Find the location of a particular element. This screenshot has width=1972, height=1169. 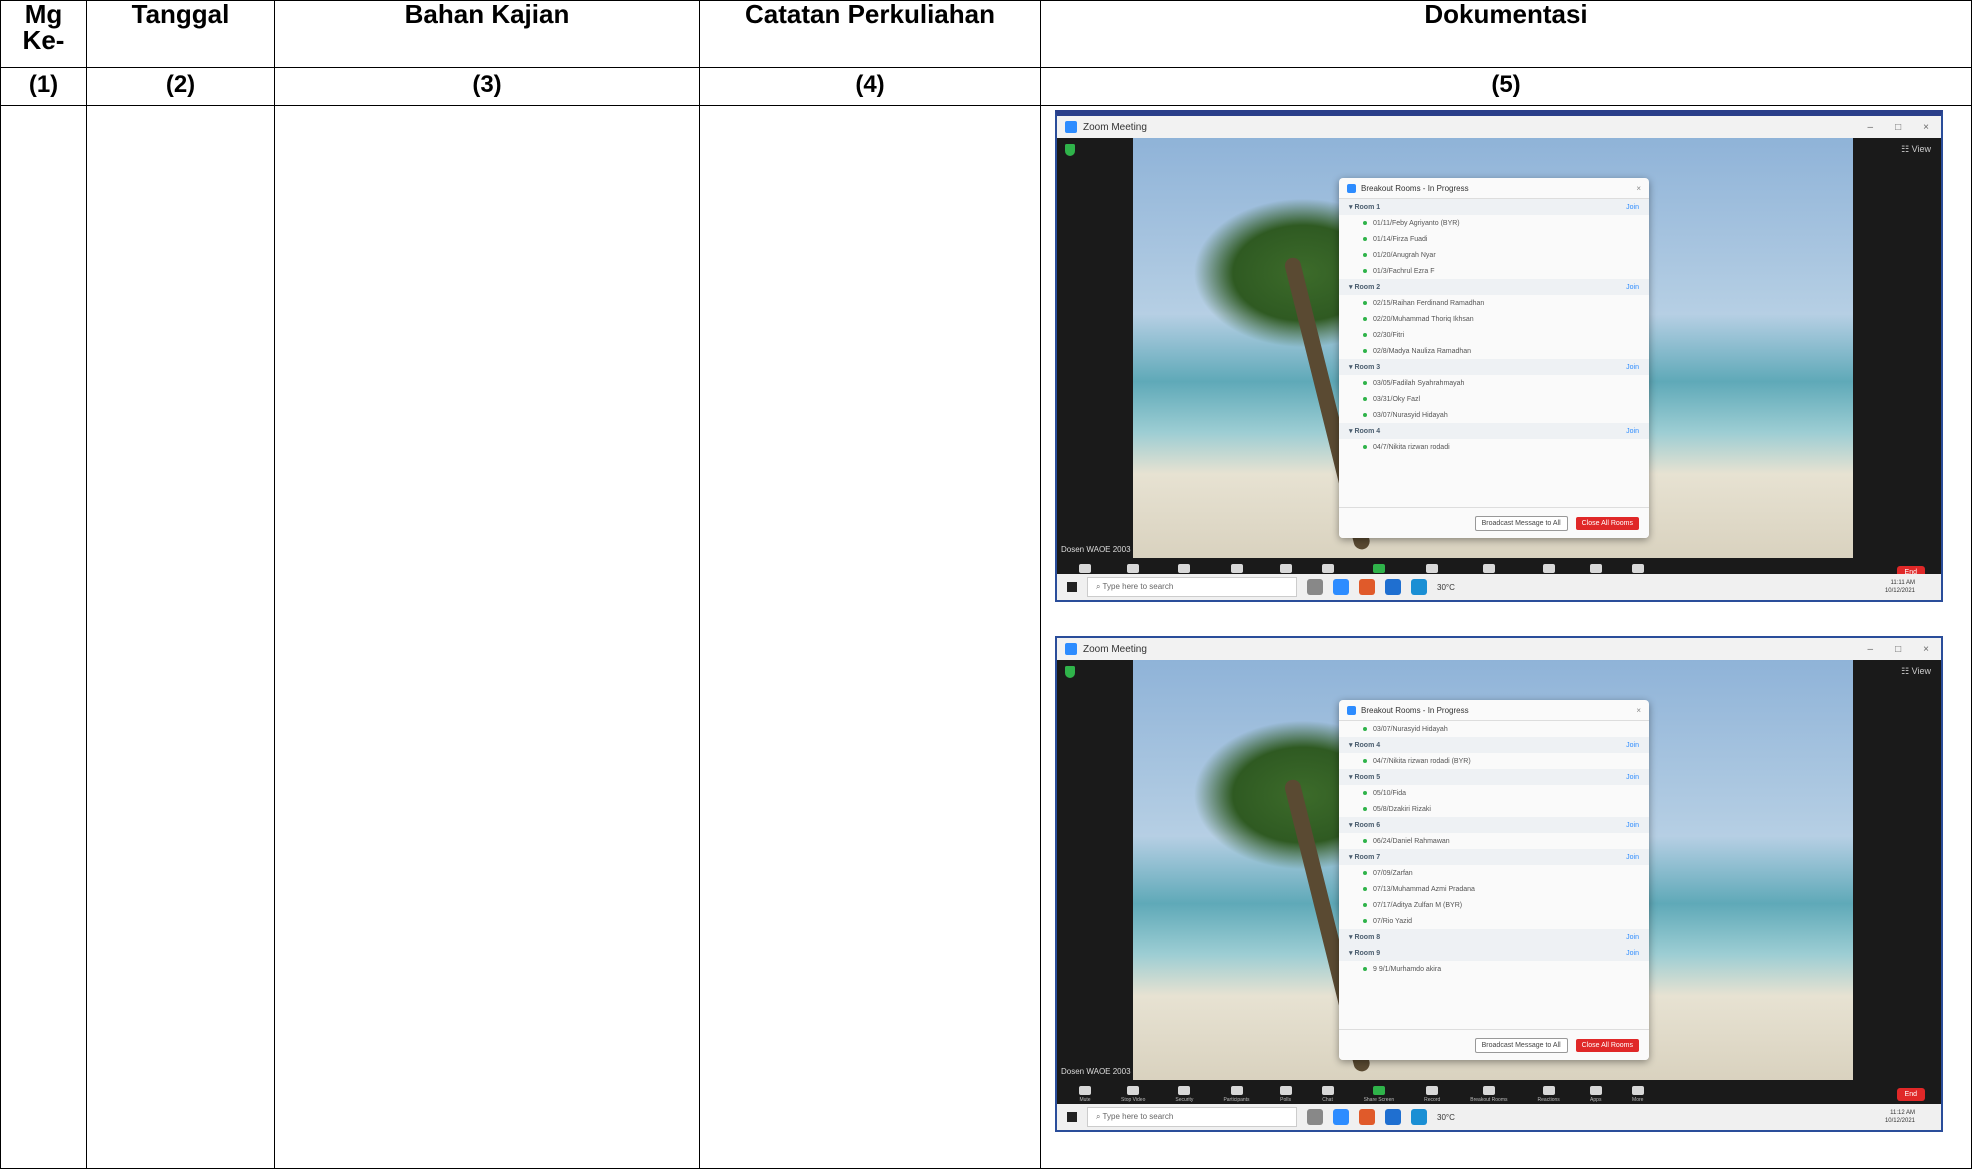

control-label: Chat is located at coordinates (1327, 1099).